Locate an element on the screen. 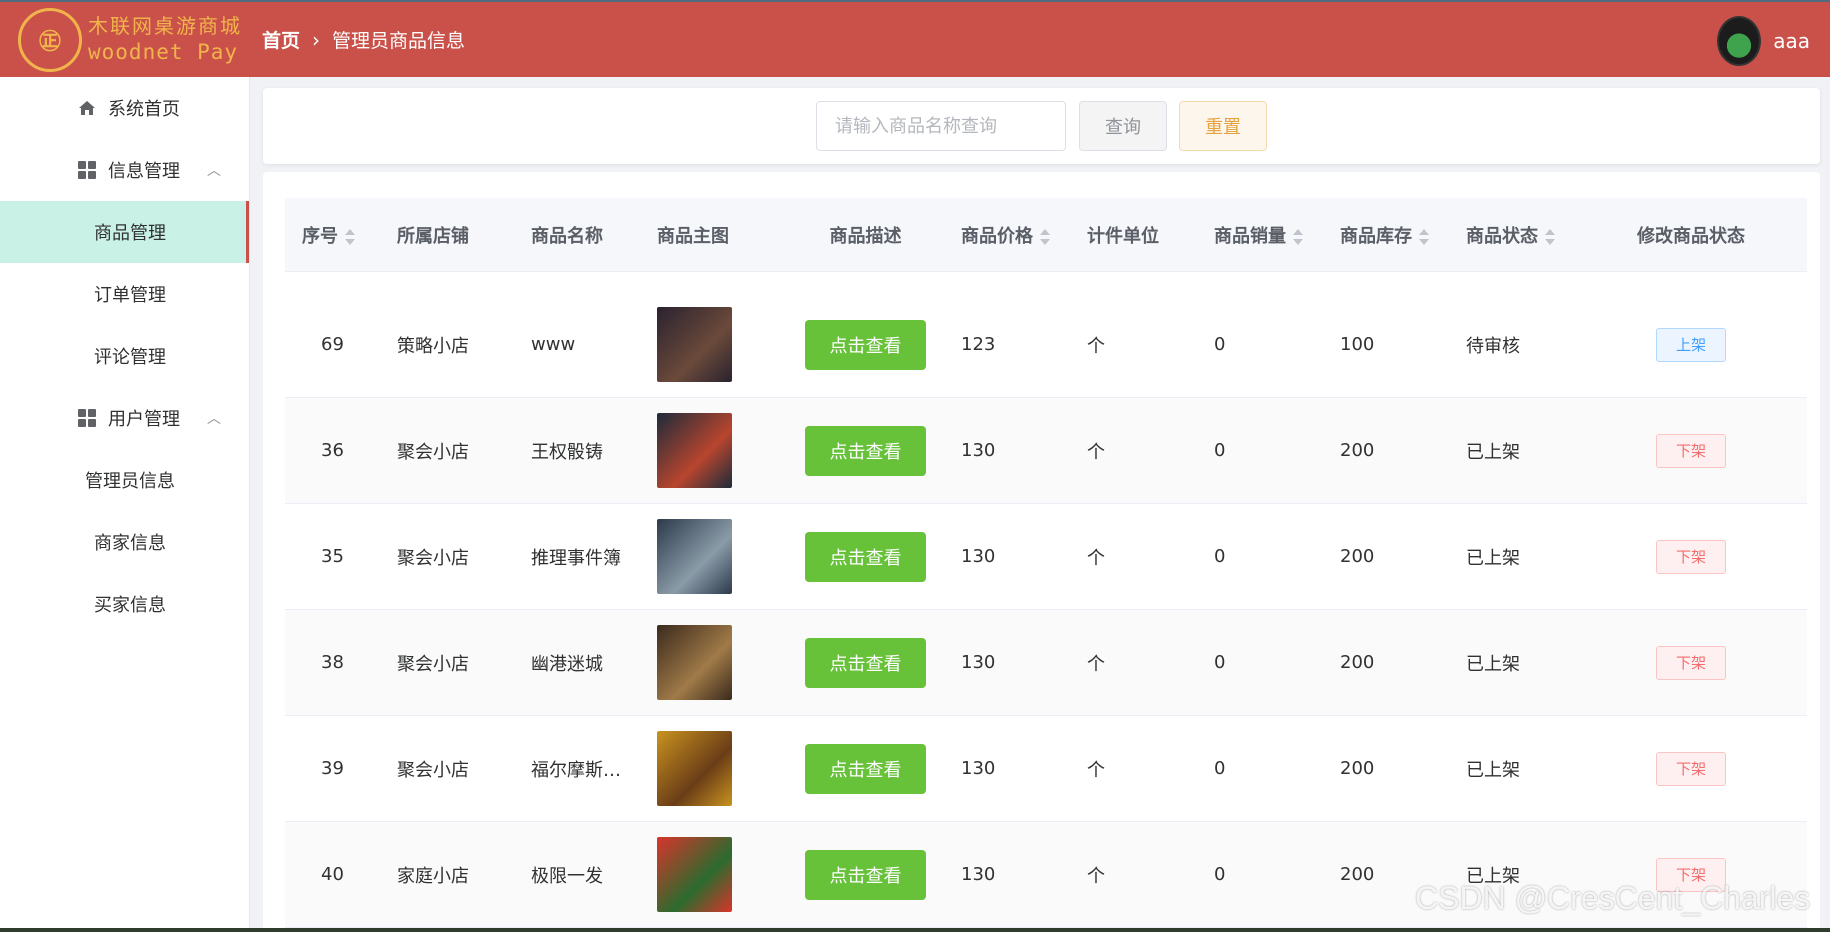 The width and height of the screenshot is (1830, 932). cell-shop: 家庭小店 is located at coordinates (433, 876).